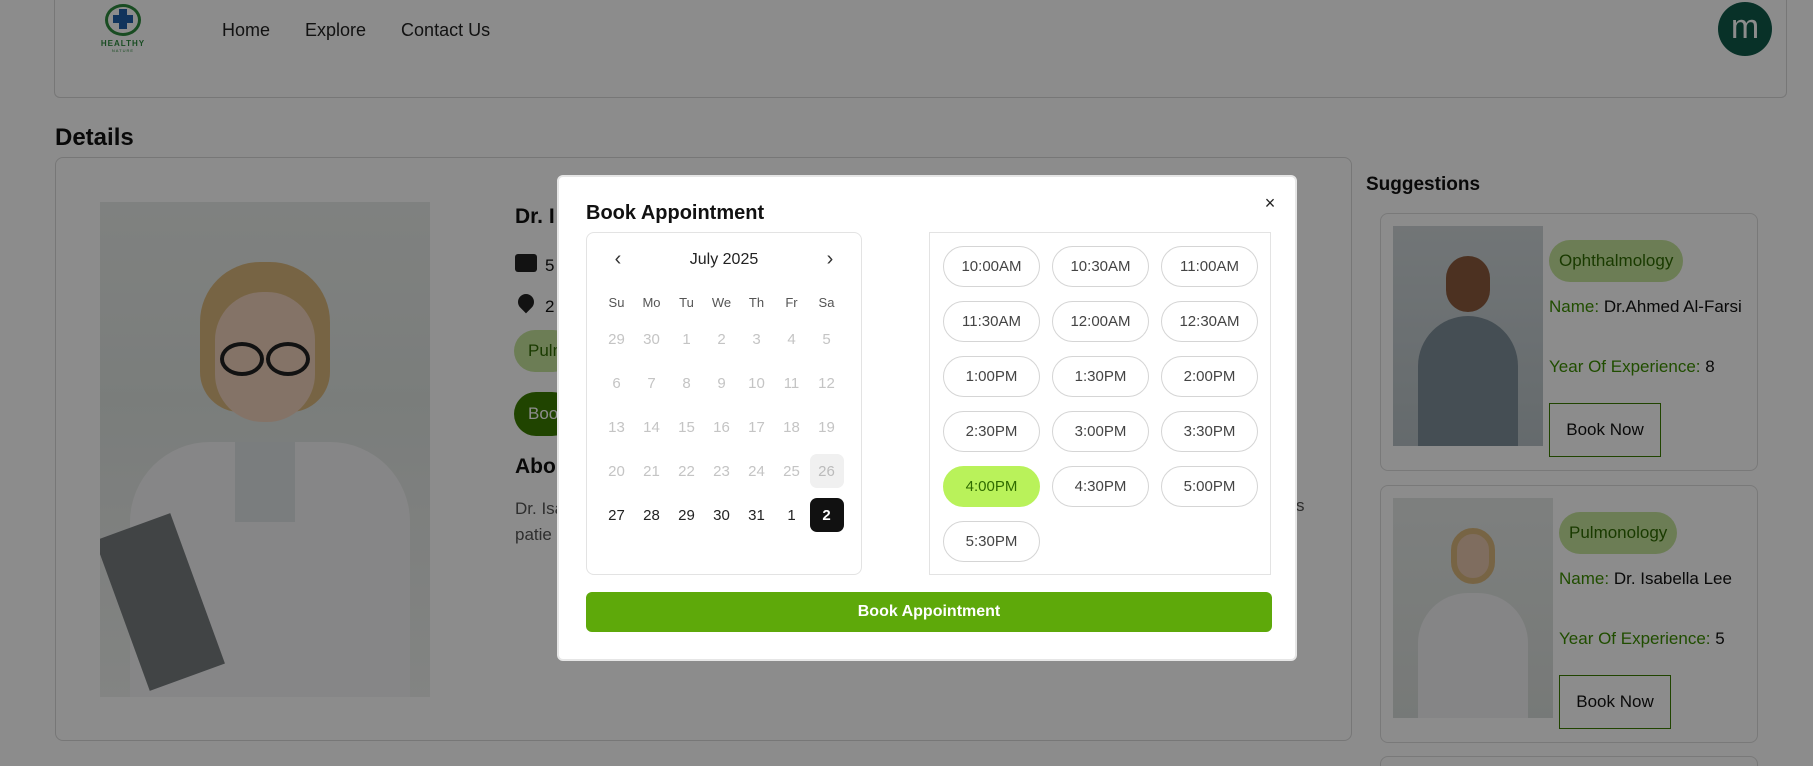 The image size is (1813, 766). Describe the element at coordinates (991, 541) in the screenshot. I see `time-slot-button: 5:30PM` at that location.